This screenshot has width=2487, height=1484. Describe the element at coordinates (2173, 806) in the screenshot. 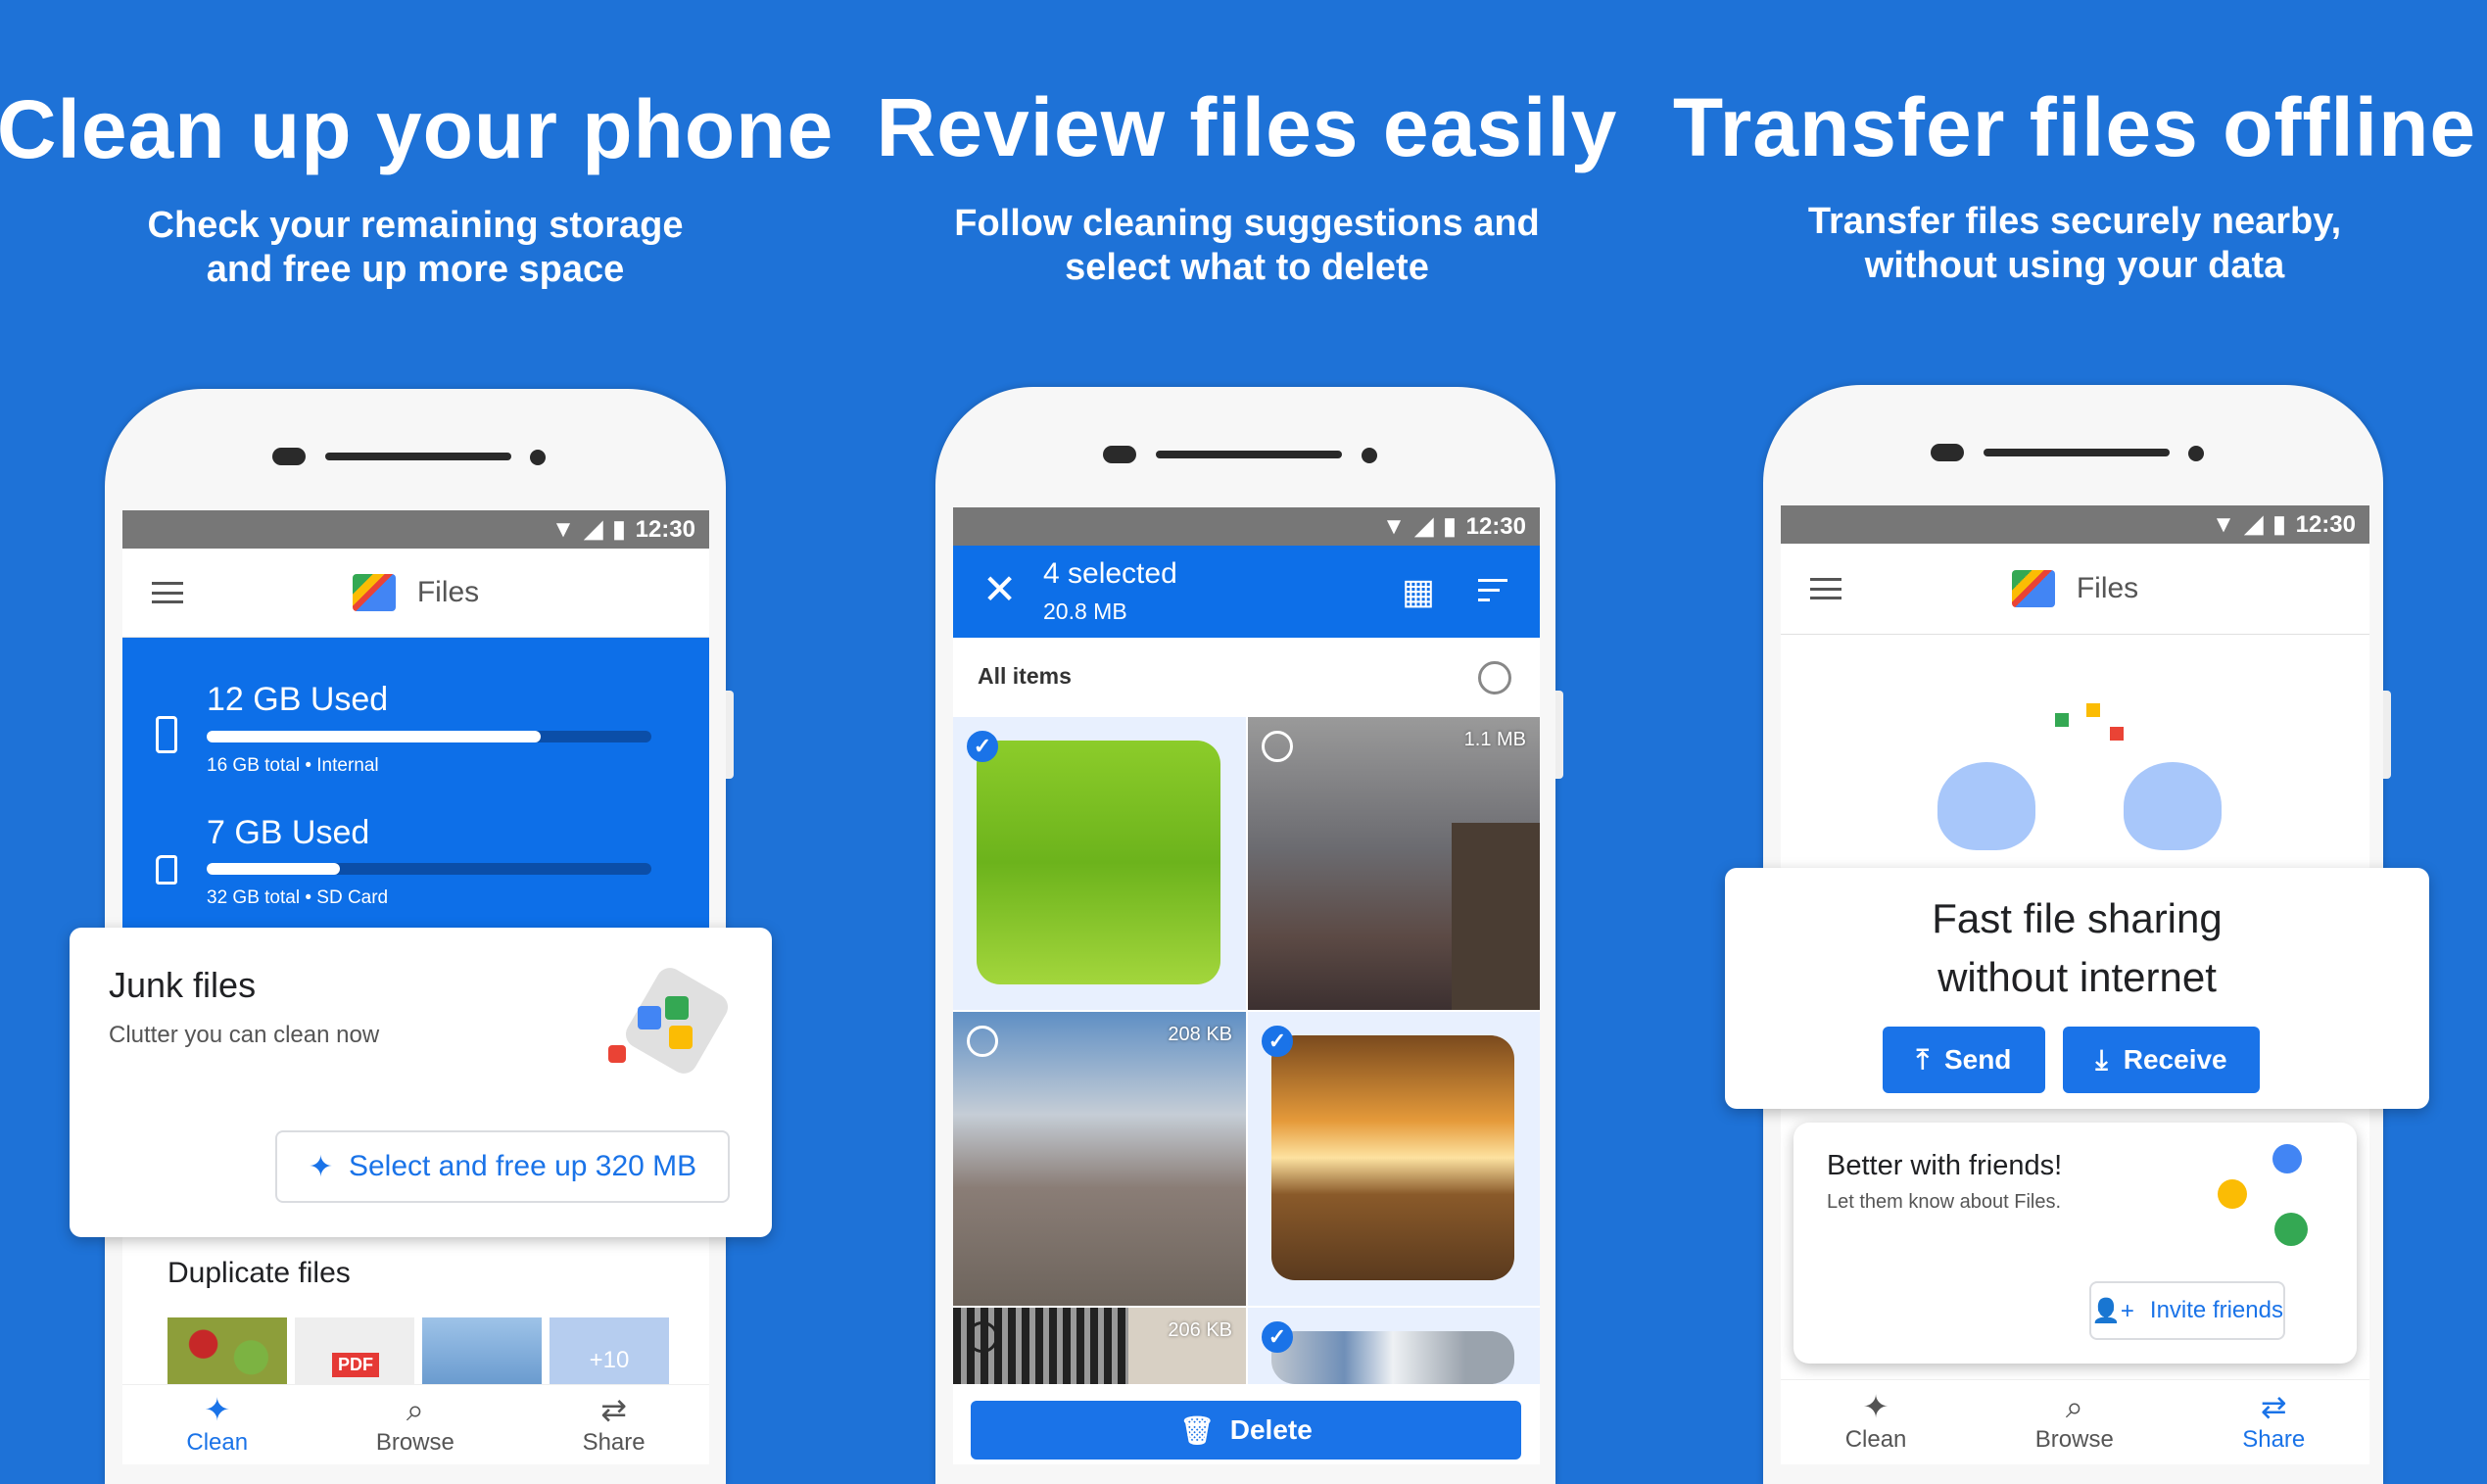

I see `character-right` at that location.